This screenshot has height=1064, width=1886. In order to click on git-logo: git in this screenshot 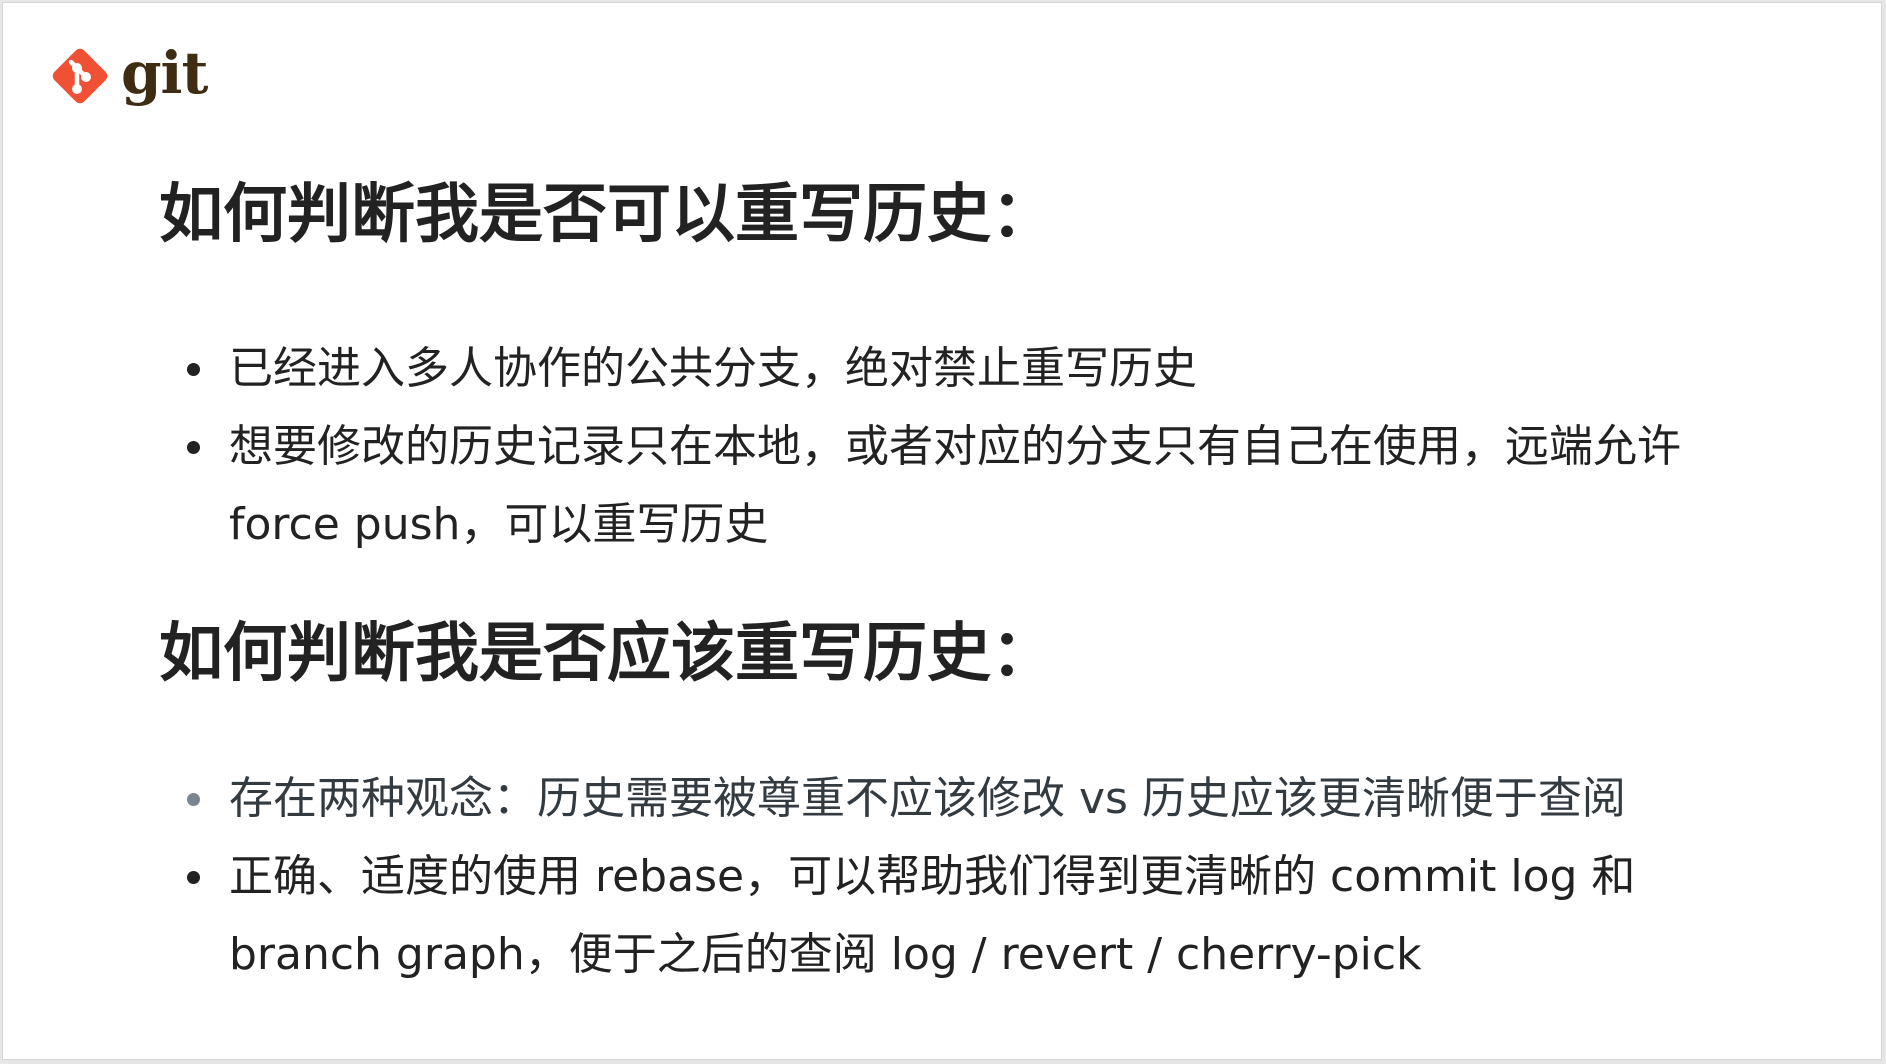, I will do `click(127, 74)`.